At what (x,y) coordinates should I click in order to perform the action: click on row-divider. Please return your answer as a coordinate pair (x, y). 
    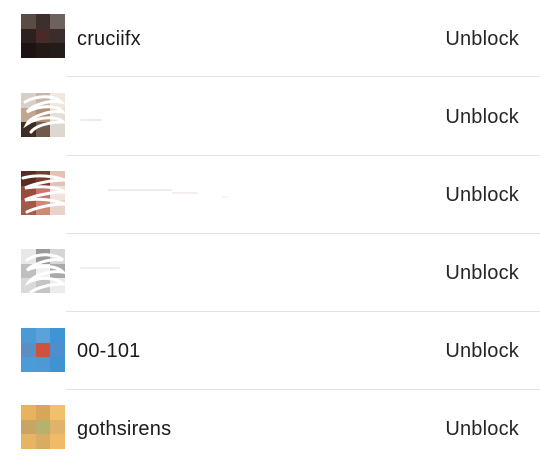
    Looking at the image, I should click on (303, 76).